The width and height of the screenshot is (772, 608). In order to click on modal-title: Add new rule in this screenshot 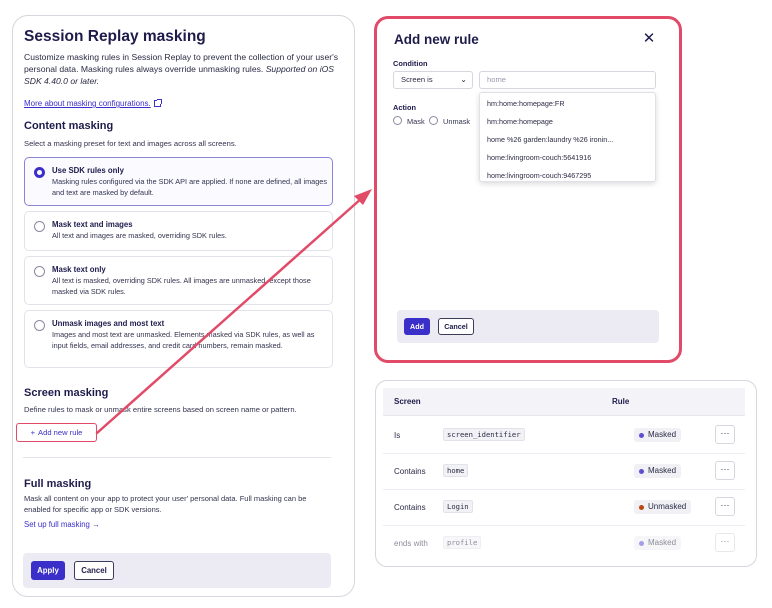, I will do `click(436, 39)`.